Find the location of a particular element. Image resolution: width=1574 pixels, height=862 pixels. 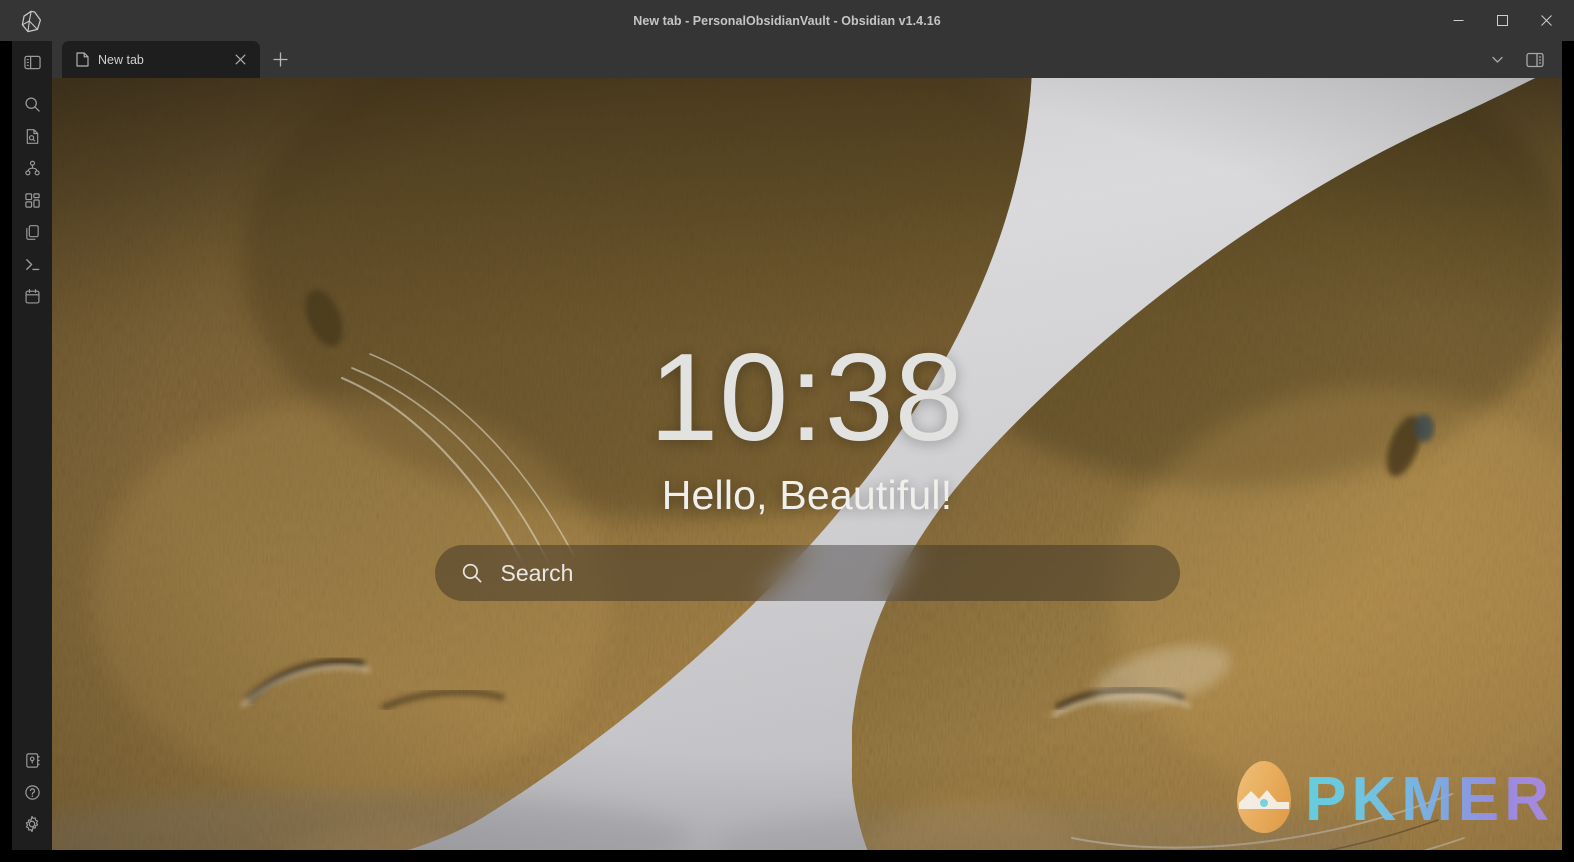

calendar-icon is located at coordinates (32, 296).